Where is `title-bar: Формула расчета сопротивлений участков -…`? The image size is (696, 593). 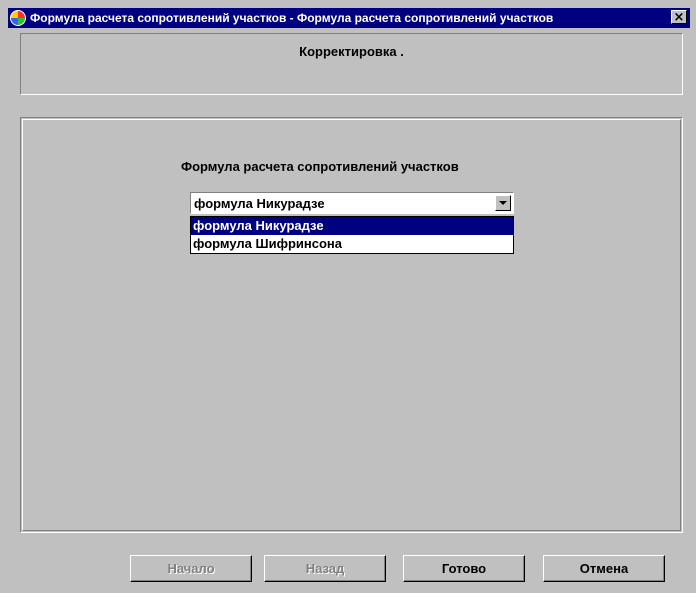 title-bar: Формула расчета сопротивлений участков -… is located at coordinates (349, 18).